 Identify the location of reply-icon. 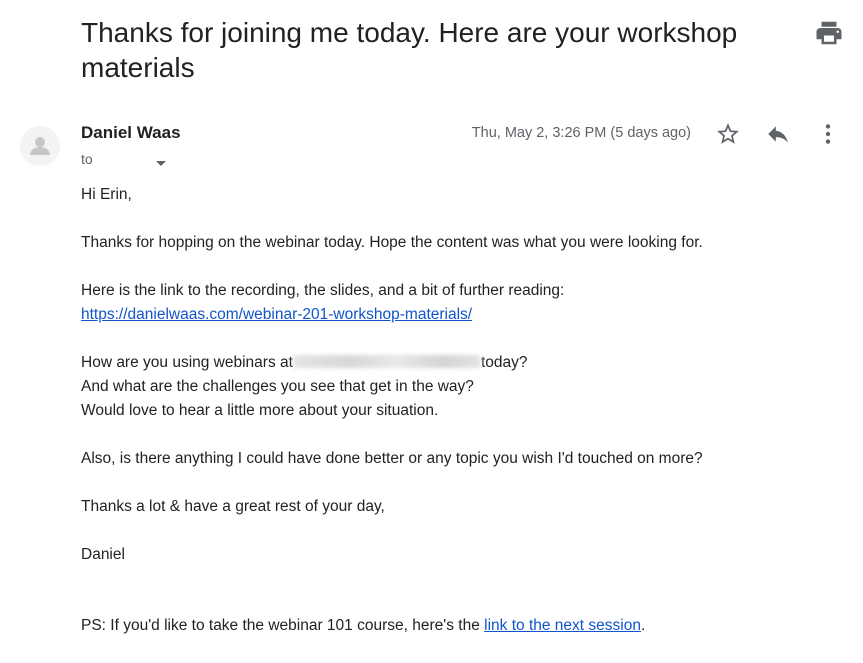
(778, 134).